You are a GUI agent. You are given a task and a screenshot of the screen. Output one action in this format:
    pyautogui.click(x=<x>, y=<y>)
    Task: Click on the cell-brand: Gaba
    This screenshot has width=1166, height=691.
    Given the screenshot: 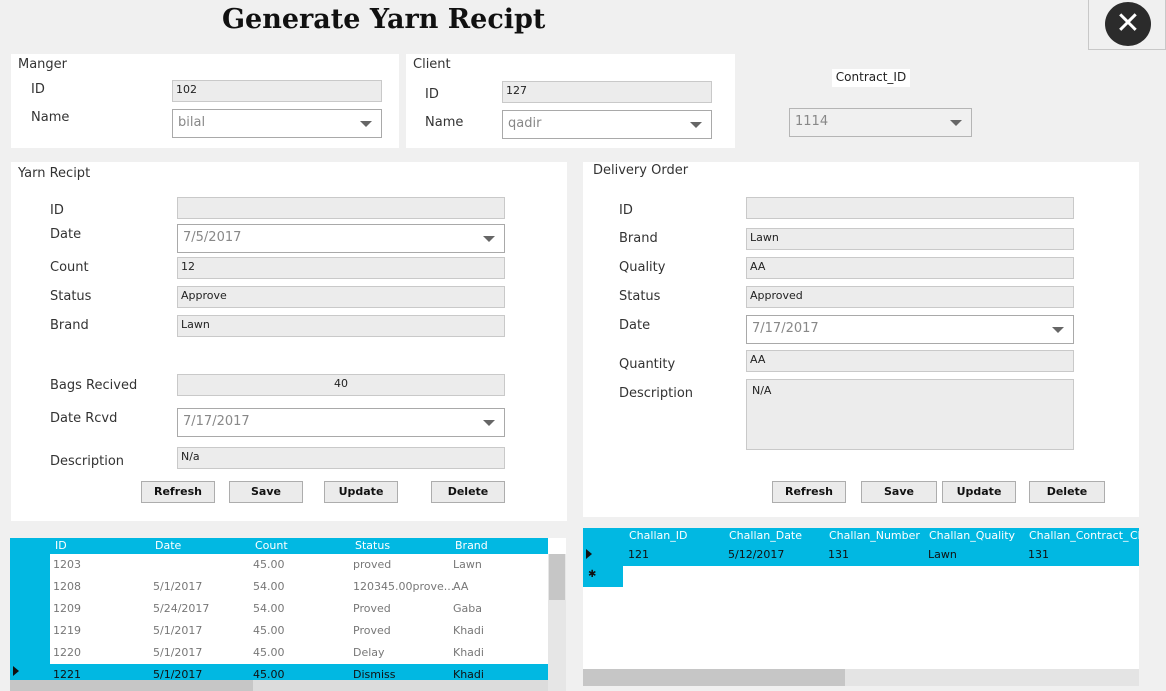 What is the action you would take?
    pyautogui.click(x=467, y=608)
    